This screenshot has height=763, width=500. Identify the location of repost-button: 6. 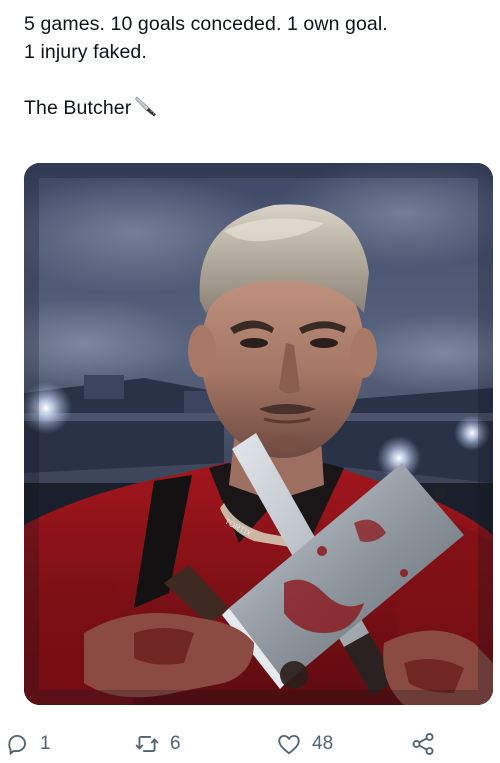
(157, 744).